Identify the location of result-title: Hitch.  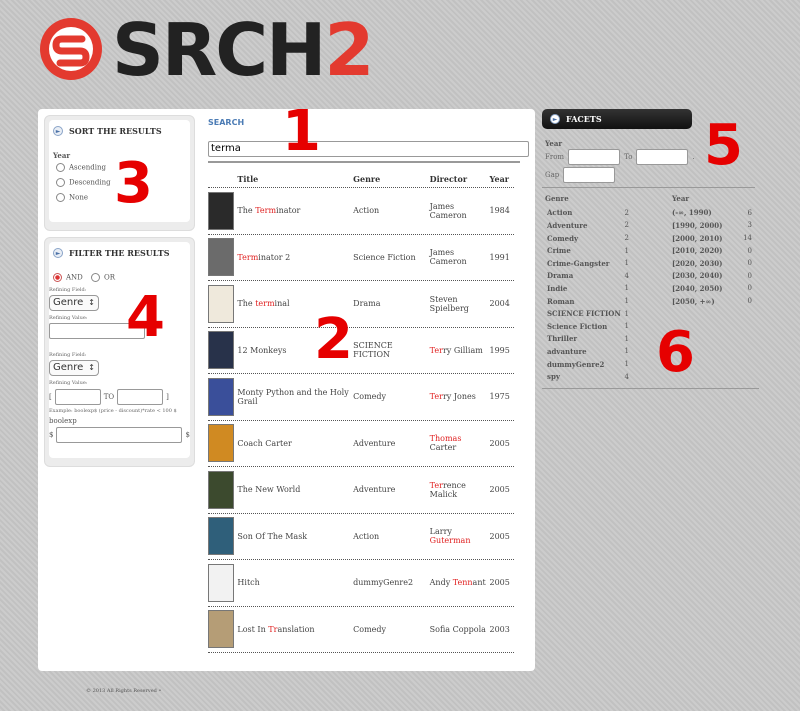
(295, 582).